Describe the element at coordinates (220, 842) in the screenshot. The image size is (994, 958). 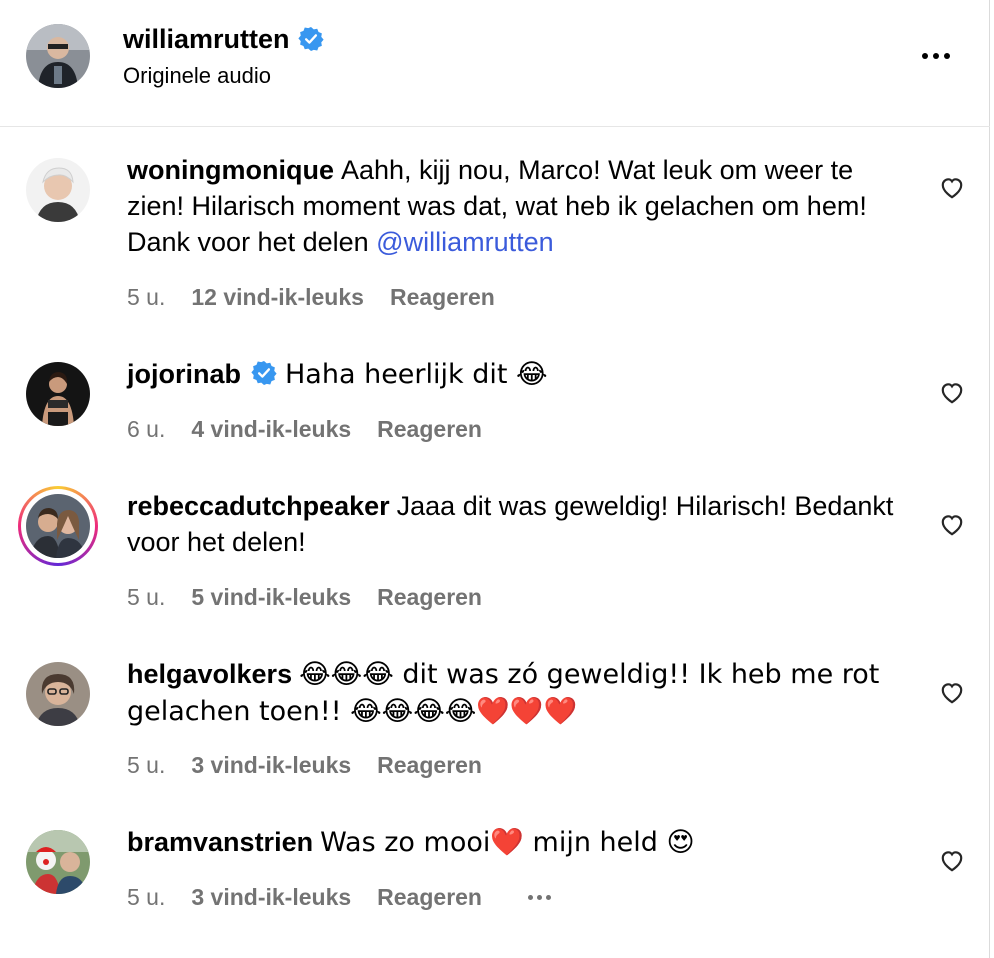
I see `comment-username: bramvanstrien` at that location.